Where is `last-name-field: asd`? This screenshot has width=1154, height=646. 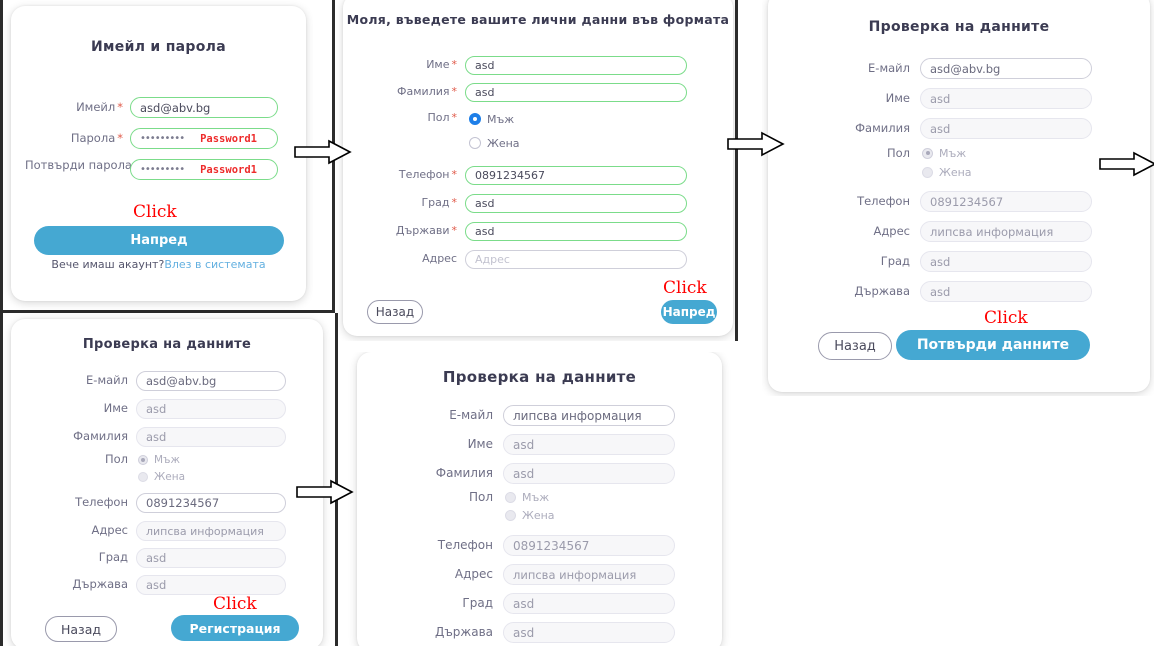
last-name-field: asd is located at coordinates (576, 92).